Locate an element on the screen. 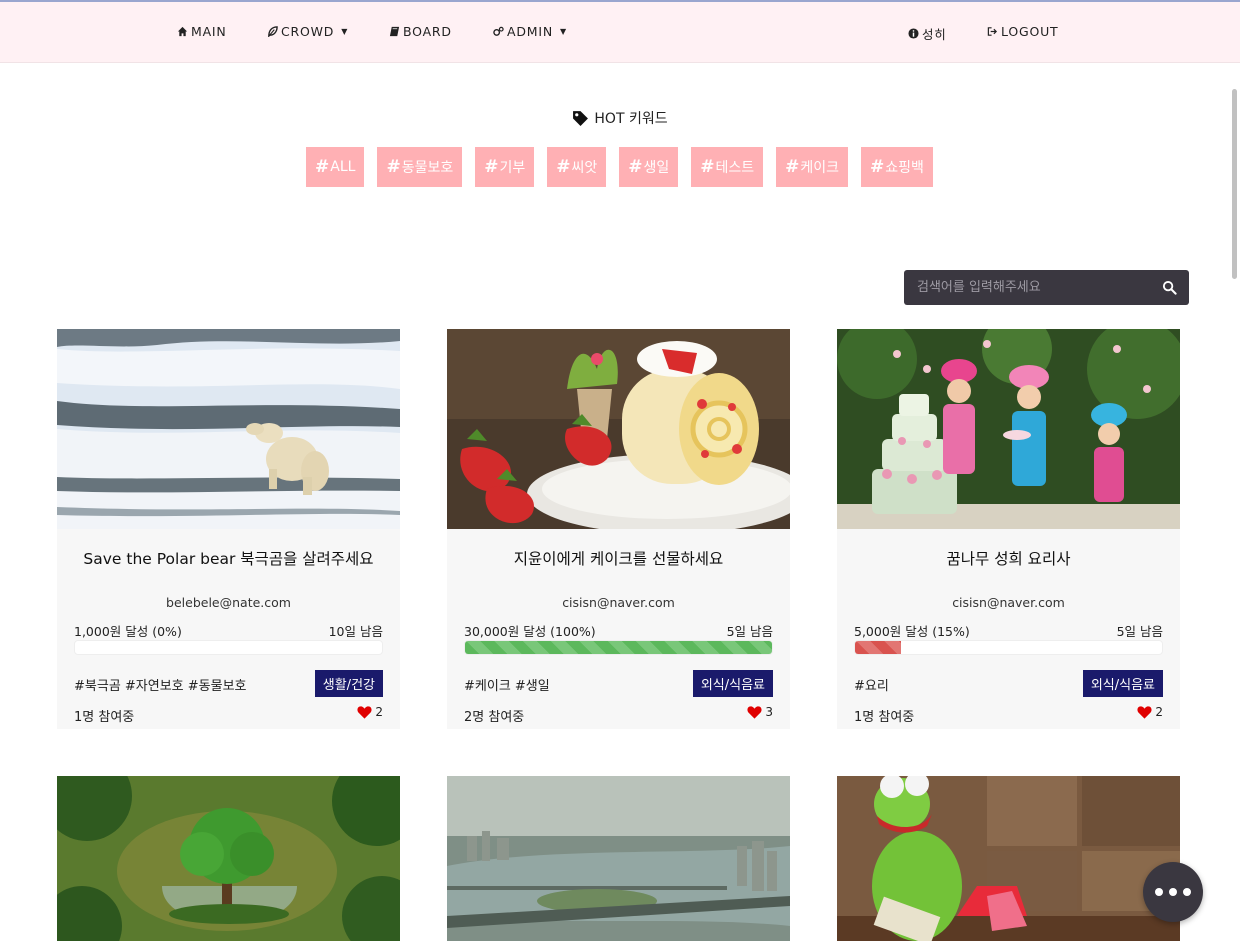  scrollbar-thumb is located at coordinates (1234, 184).